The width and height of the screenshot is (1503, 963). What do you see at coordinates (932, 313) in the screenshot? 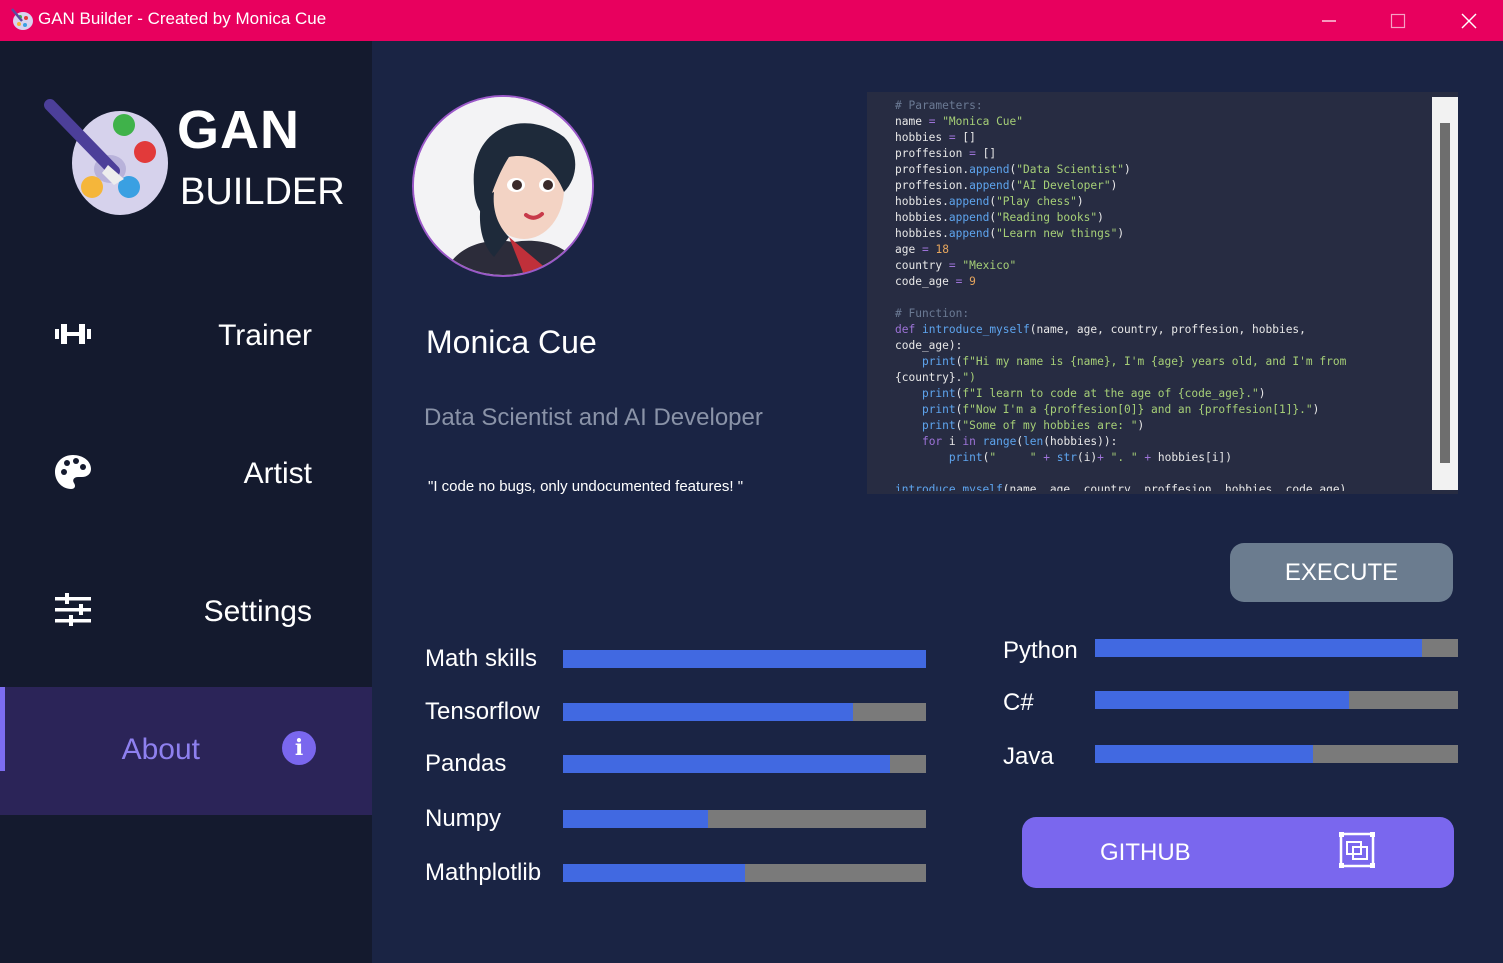
I see `code-line: # Function:` at bounding box center [932, 313].